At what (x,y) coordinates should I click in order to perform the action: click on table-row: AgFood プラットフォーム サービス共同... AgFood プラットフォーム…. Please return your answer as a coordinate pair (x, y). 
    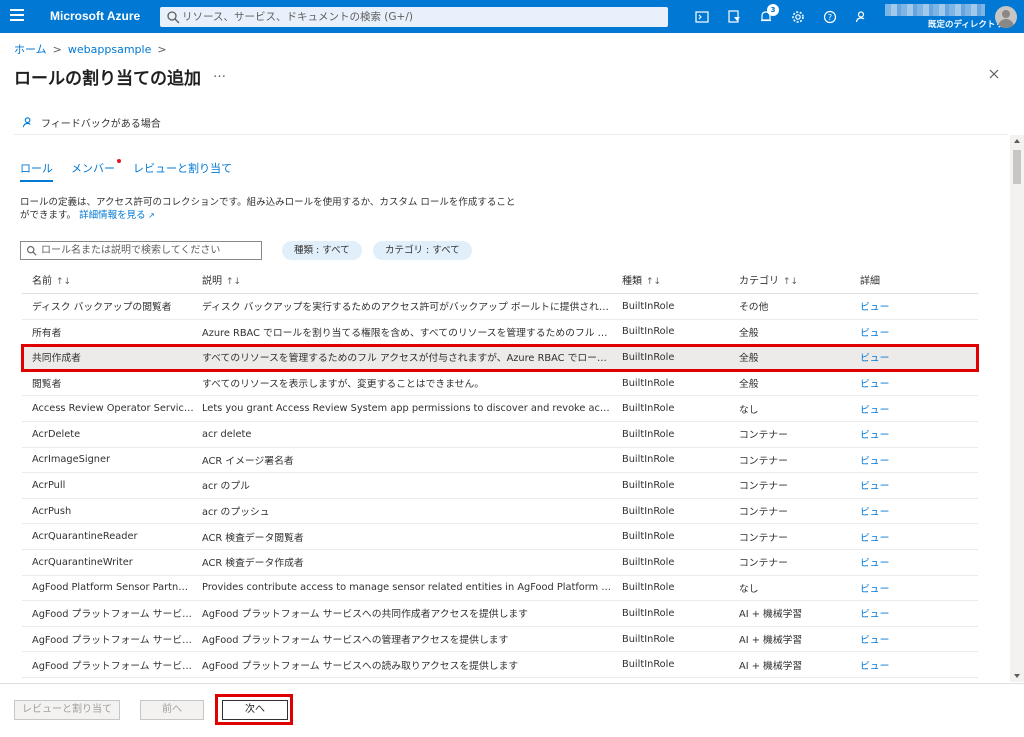
    Looking at the image, I should click on (500, 614).